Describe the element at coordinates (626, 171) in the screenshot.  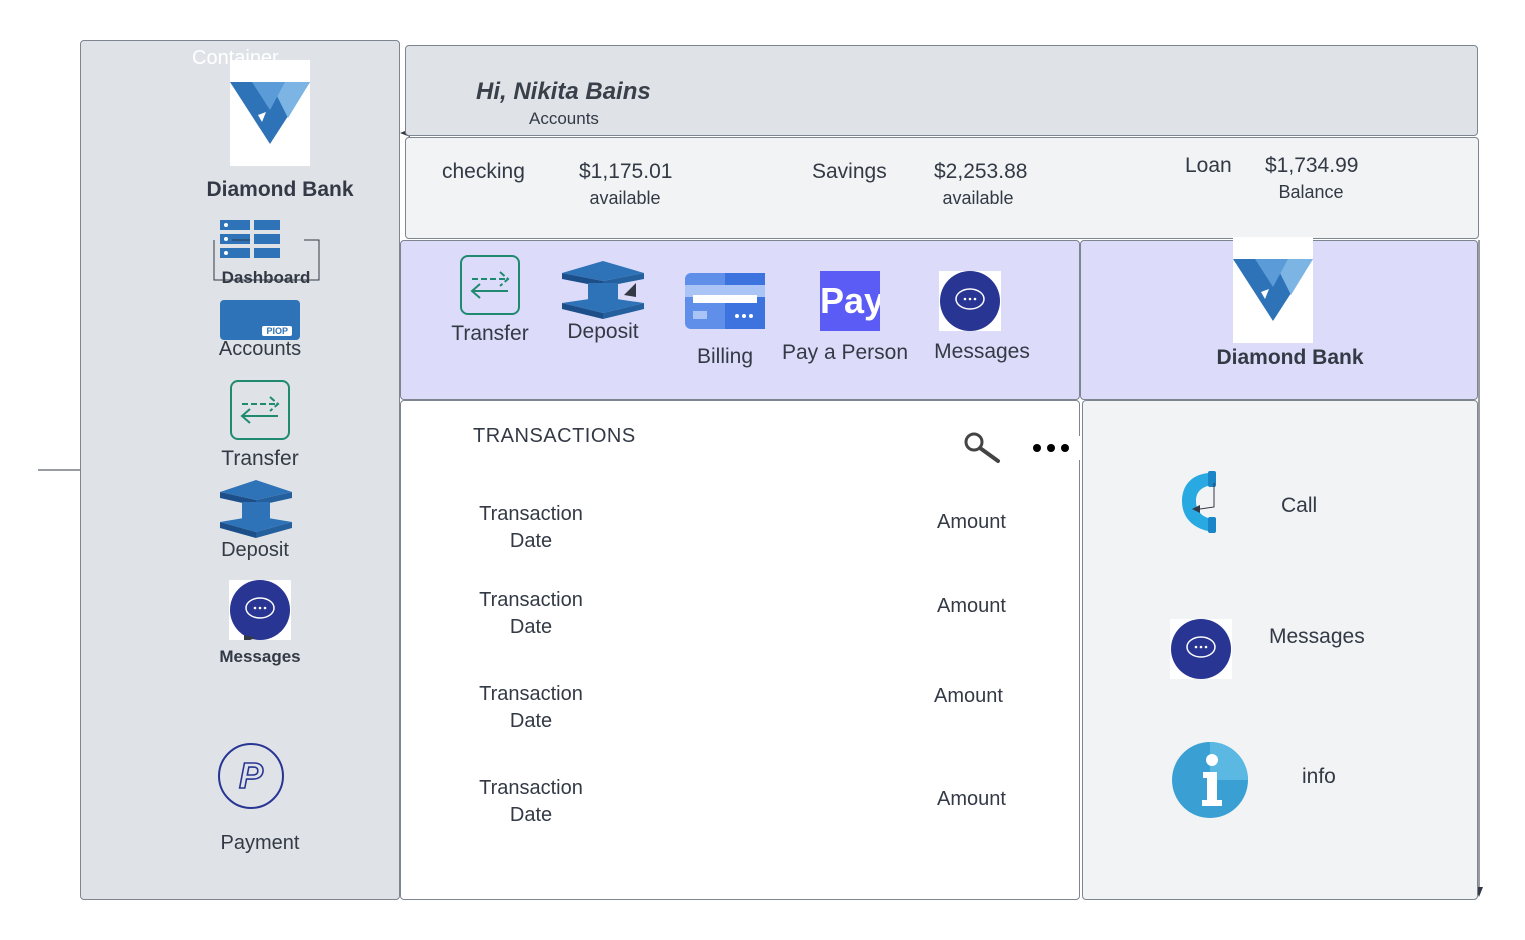
I see `account-amount-checking: $1,175.01` at that location.